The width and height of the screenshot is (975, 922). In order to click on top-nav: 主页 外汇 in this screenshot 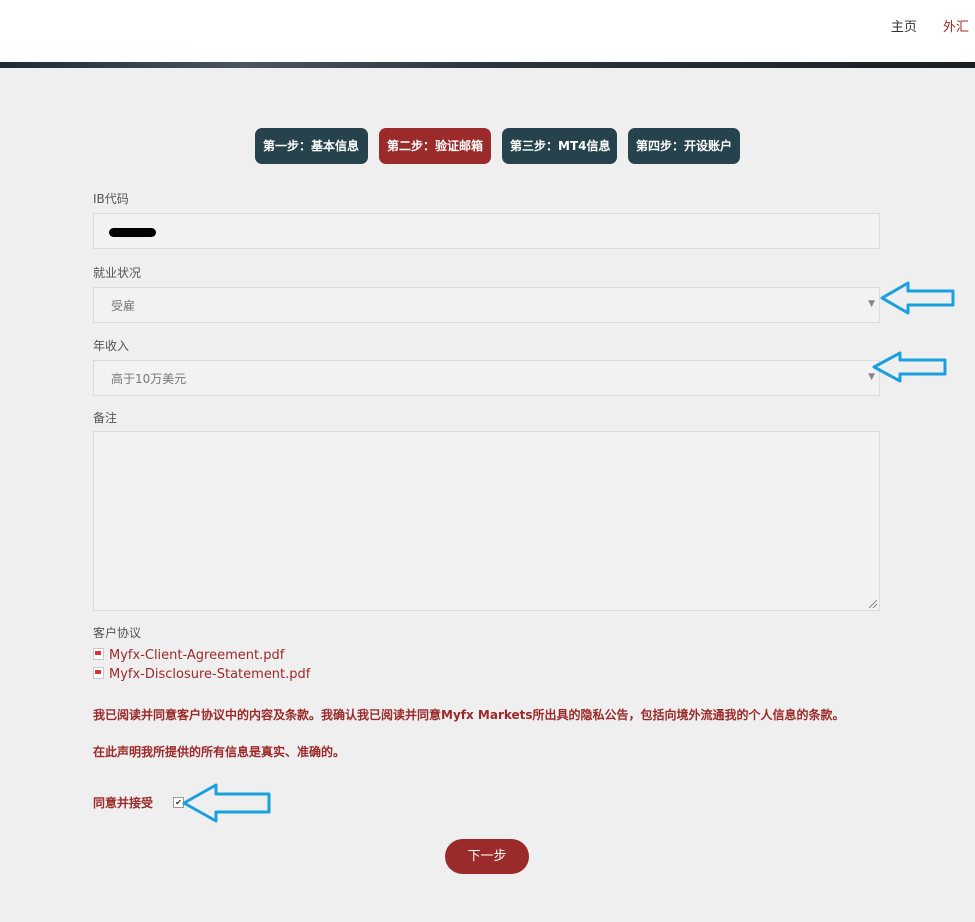, I will do `click(919, 25)`.